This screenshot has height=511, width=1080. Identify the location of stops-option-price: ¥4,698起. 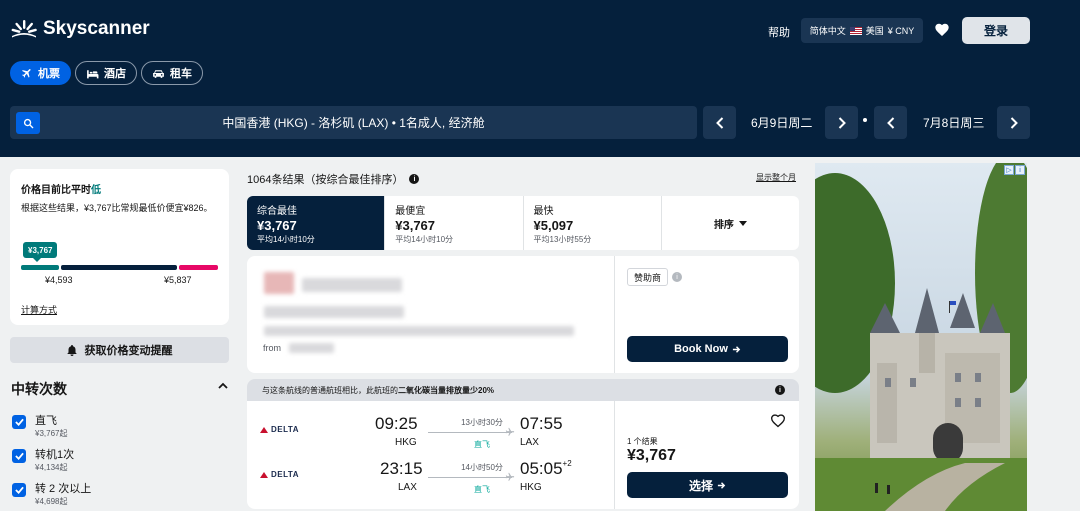
(51, 501).